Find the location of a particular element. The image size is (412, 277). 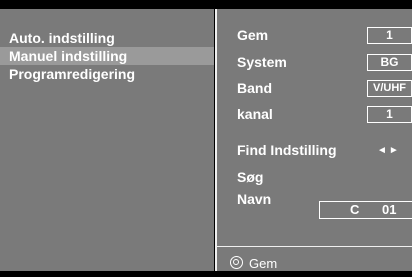

channel-number: 01 is located at coordinates (389, 209).